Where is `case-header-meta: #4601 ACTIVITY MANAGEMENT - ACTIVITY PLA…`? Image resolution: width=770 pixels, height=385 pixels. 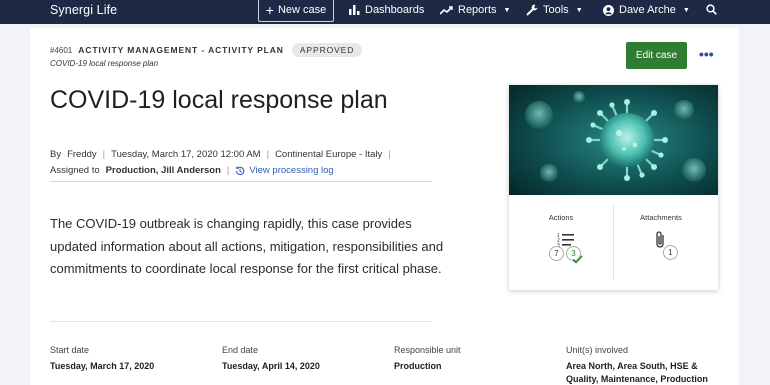
case-header-meta: #4601 ACTIVITY MANAGEMENT - ACTIVITY PLA… is located at coordinates (206, 50).